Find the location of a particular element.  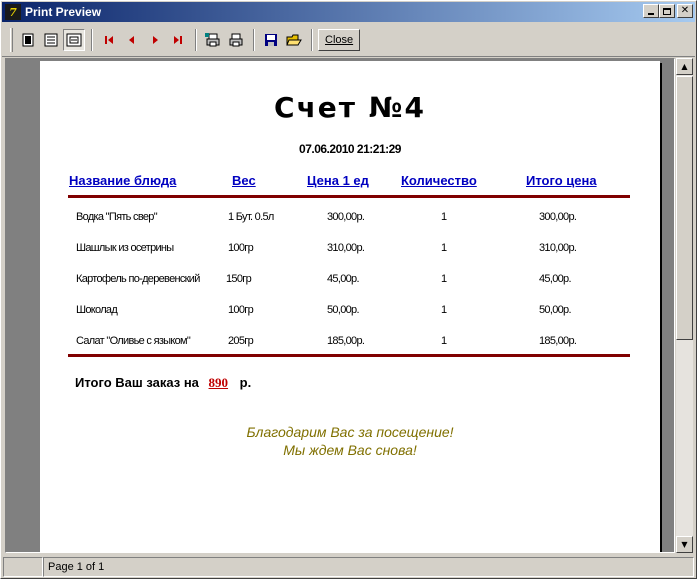

one-page-button is located at coordinates (28, 40).